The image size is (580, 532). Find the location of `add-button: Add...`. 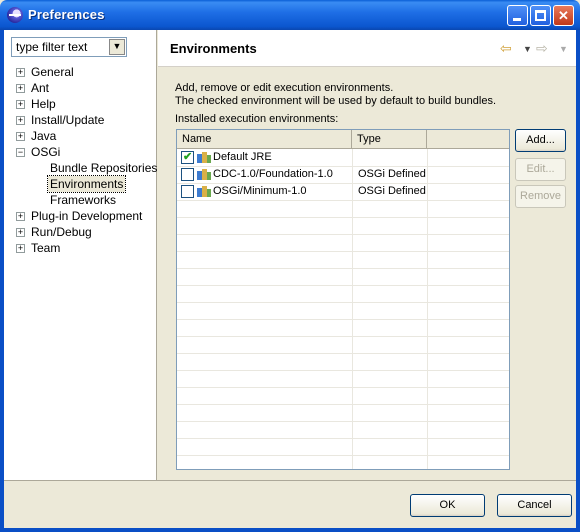

add-button: Add... is located at coordinates (540, 140).